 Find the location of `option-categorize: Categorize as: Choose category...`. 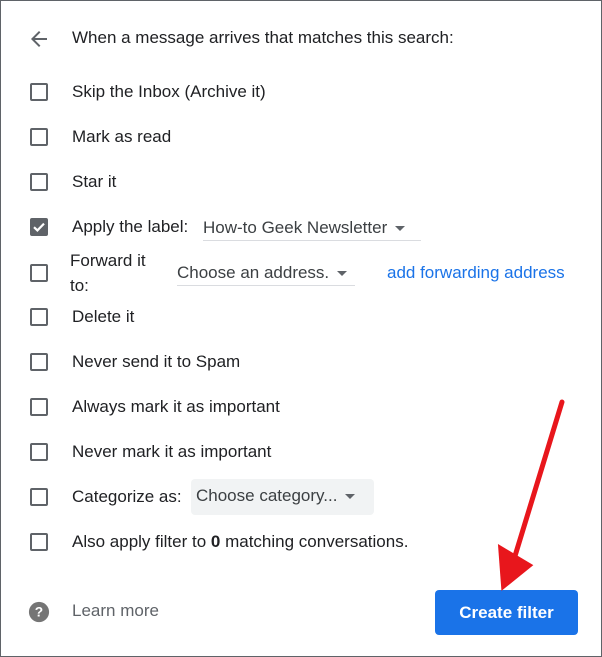

option-categorize: Categorize as: Choose category... is located at coordinates (301, 497).